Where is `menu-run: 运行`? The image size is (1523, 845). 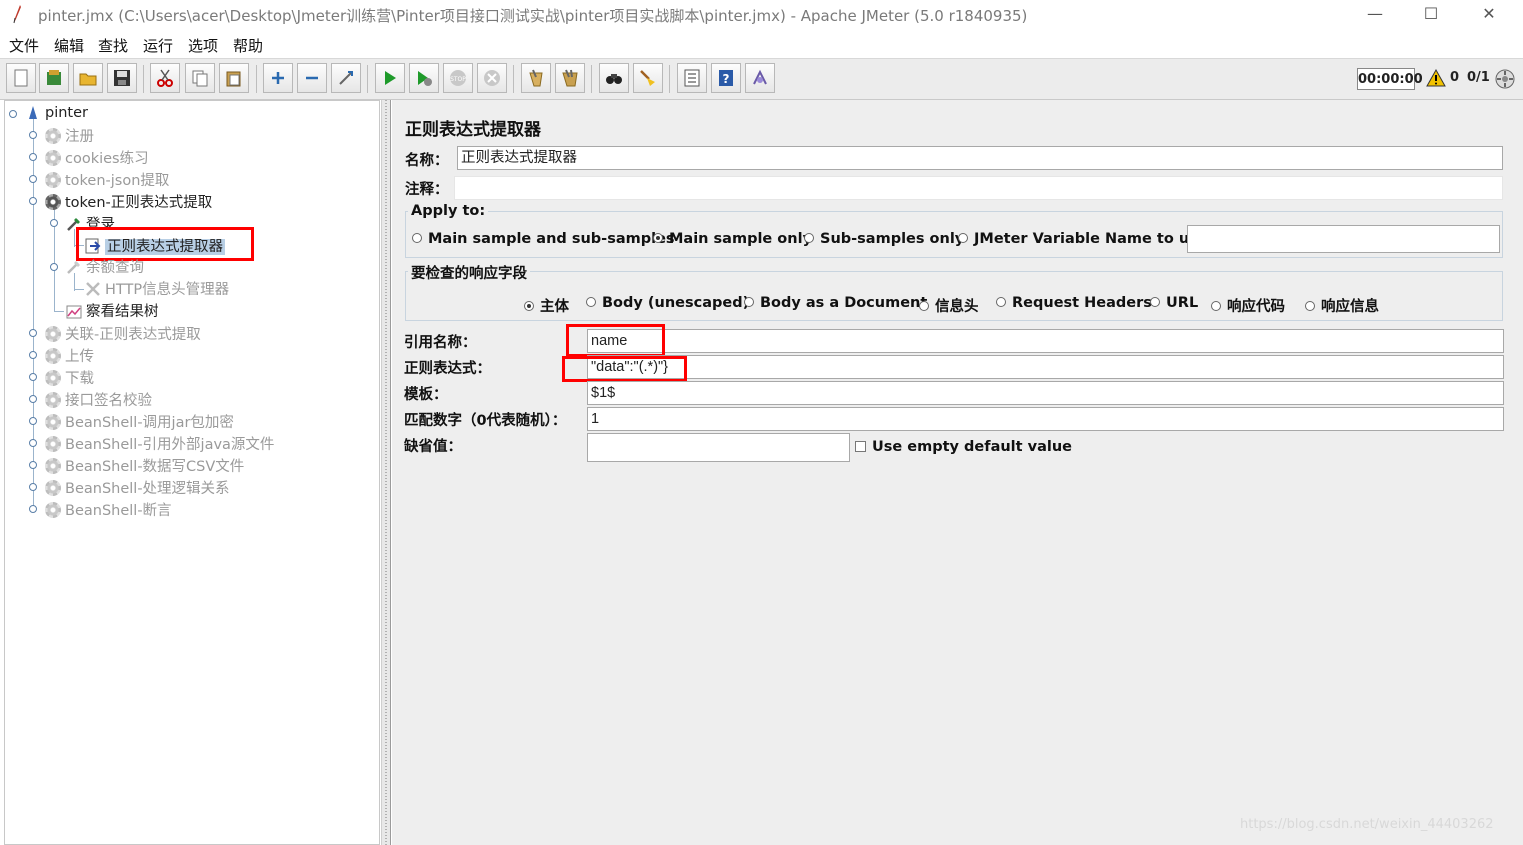 menu-run: 运行 is located at coordinates (158, 45).